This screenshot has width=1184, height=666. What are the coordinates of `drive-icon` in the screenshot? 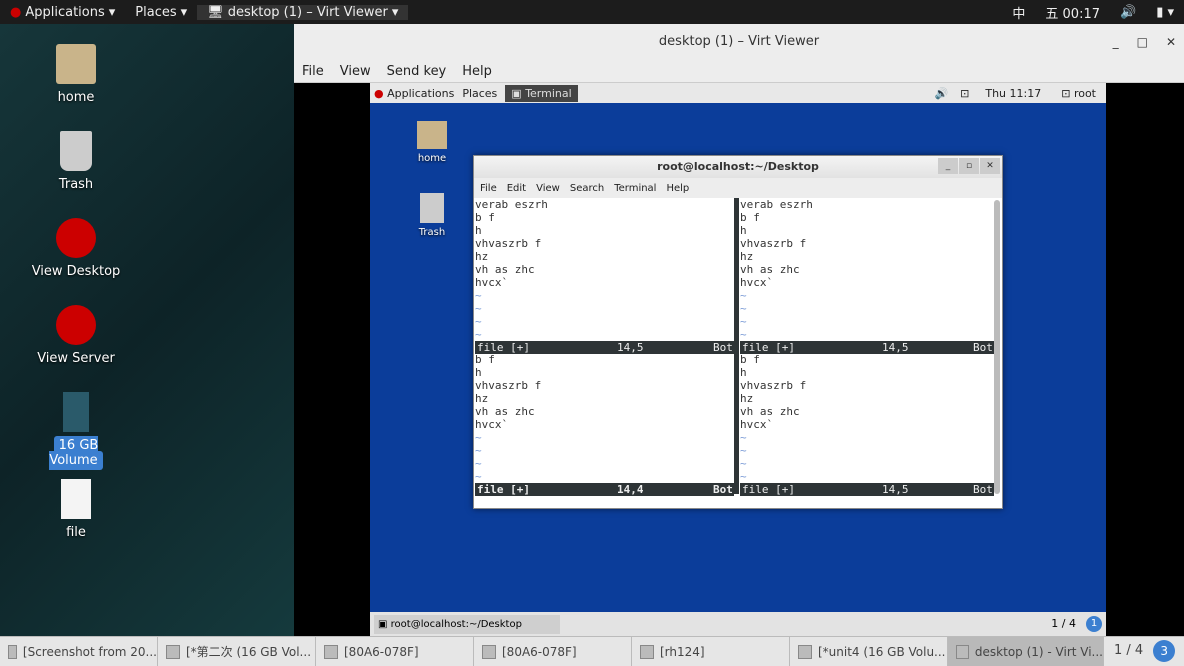 It's located at (76, 412).